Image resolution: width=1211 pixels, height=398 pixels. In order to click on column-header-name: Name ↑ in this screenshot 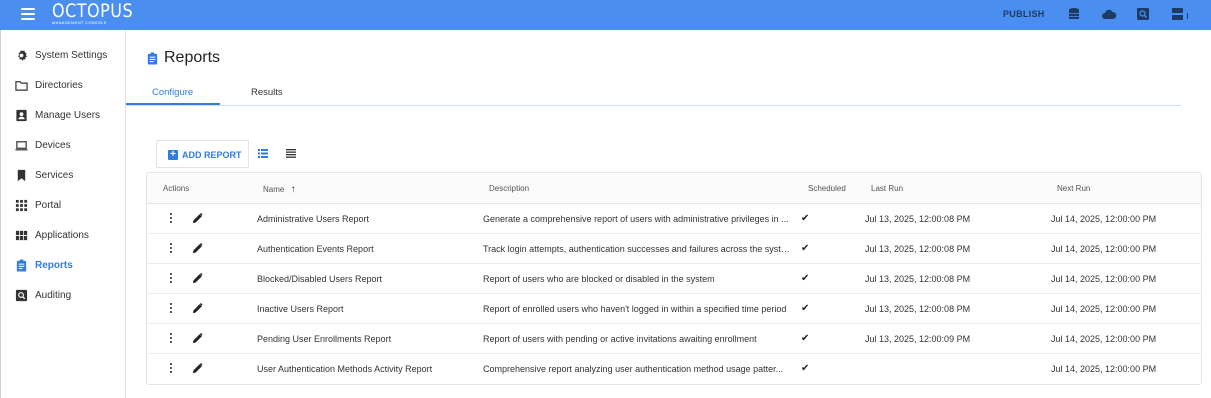, I will do `click(279, 189)`.